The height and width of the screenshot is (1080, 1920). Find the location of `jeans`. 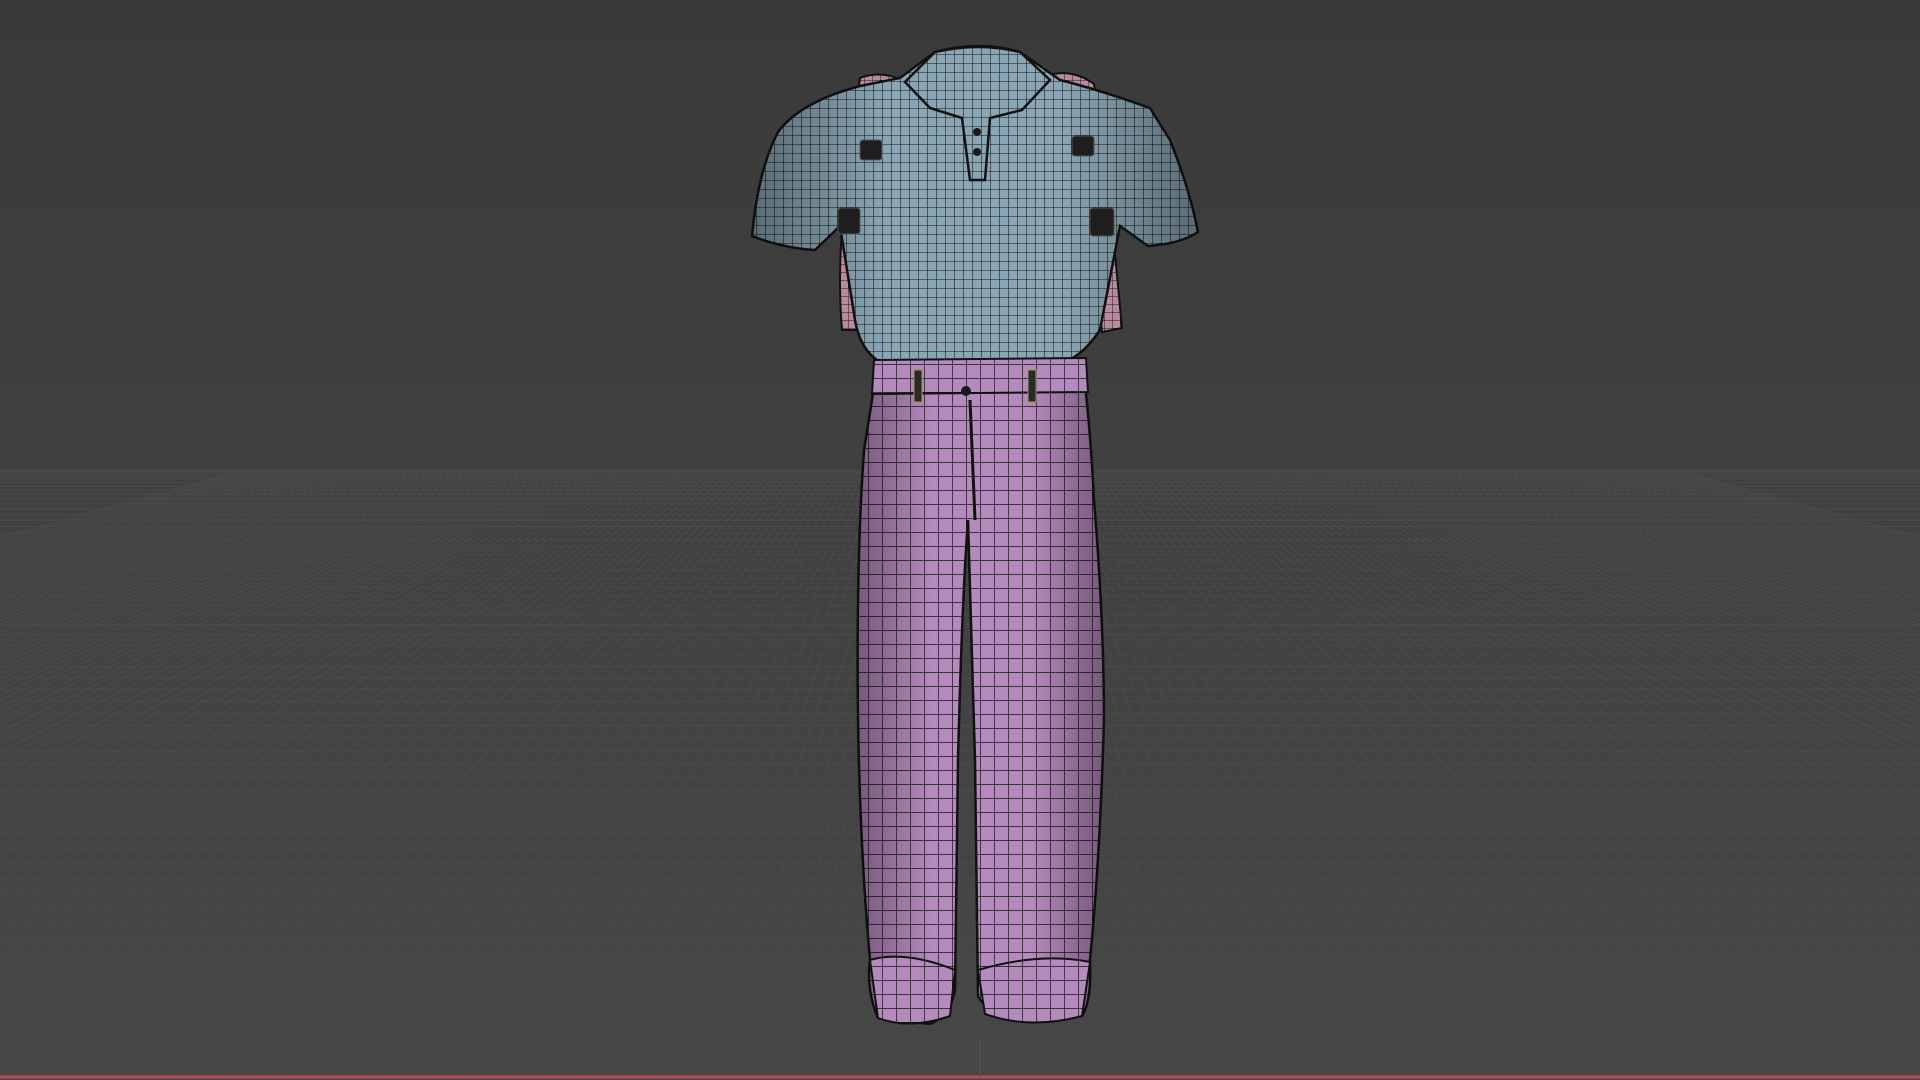

jeans is located at coordinates (981, 691).